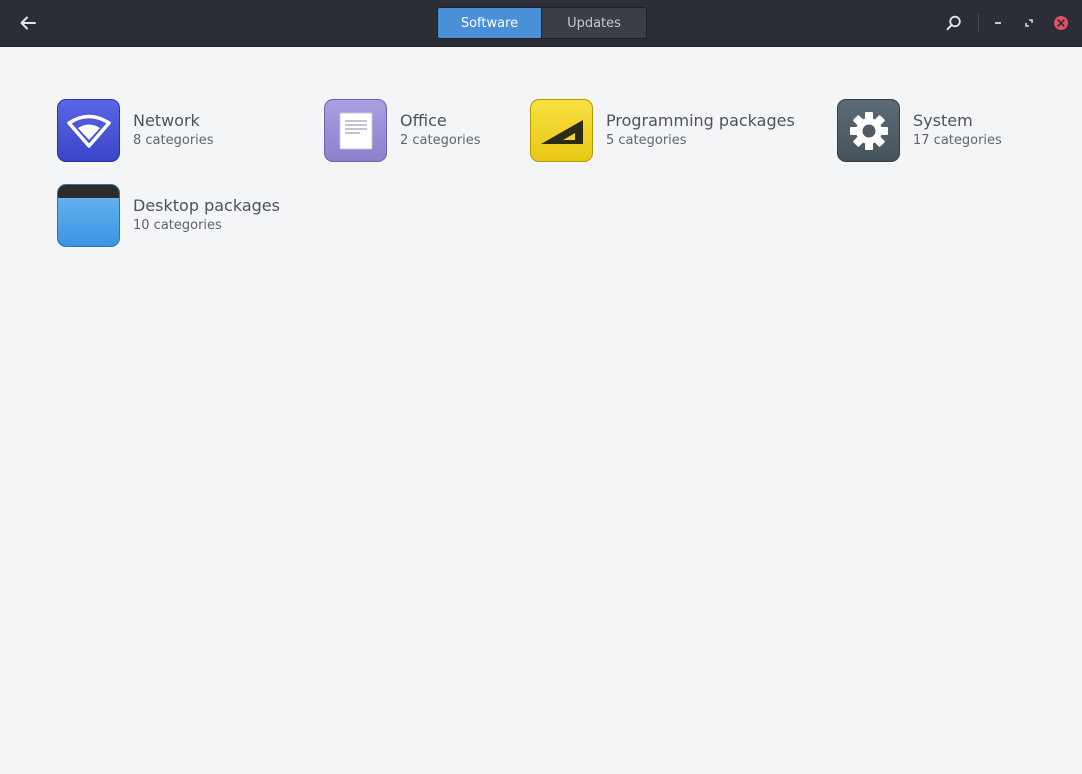  I want to click on category-count: 2 categories, so click(440, 140).